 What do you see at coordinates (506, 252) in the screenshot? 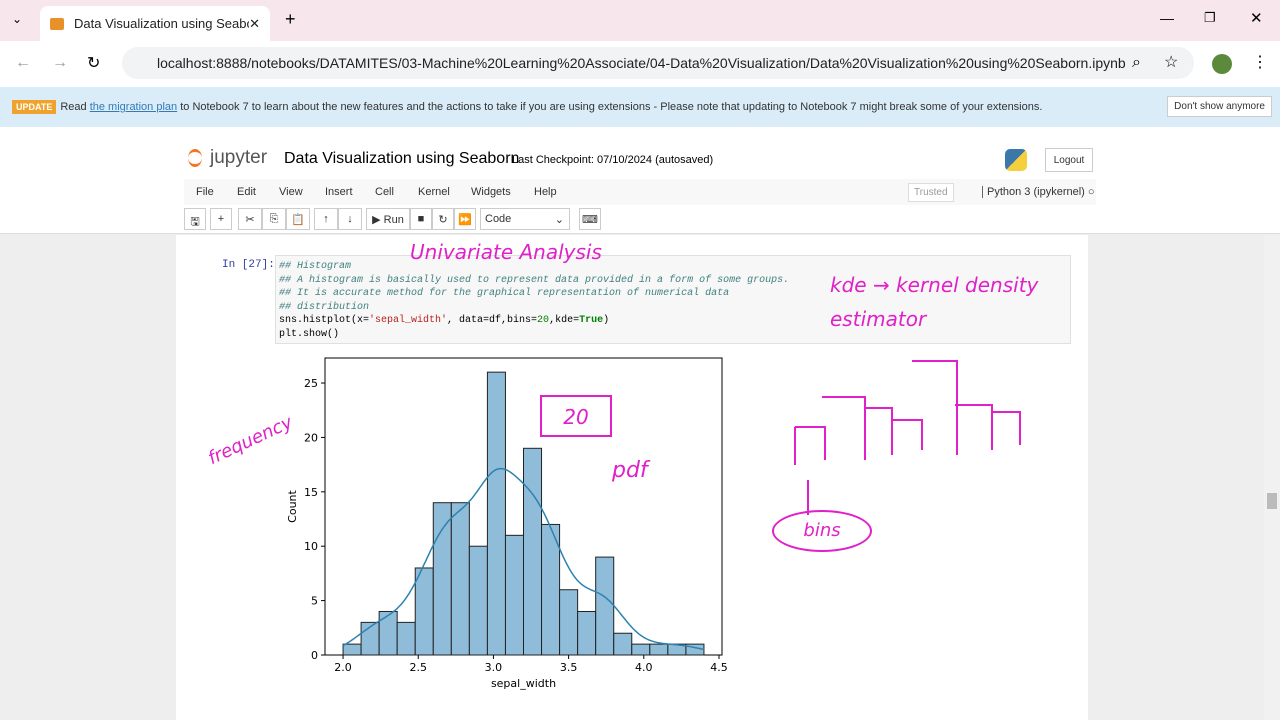
I see `annotation-univariate: Univariate Analysis` at bounding box center [506, 252].